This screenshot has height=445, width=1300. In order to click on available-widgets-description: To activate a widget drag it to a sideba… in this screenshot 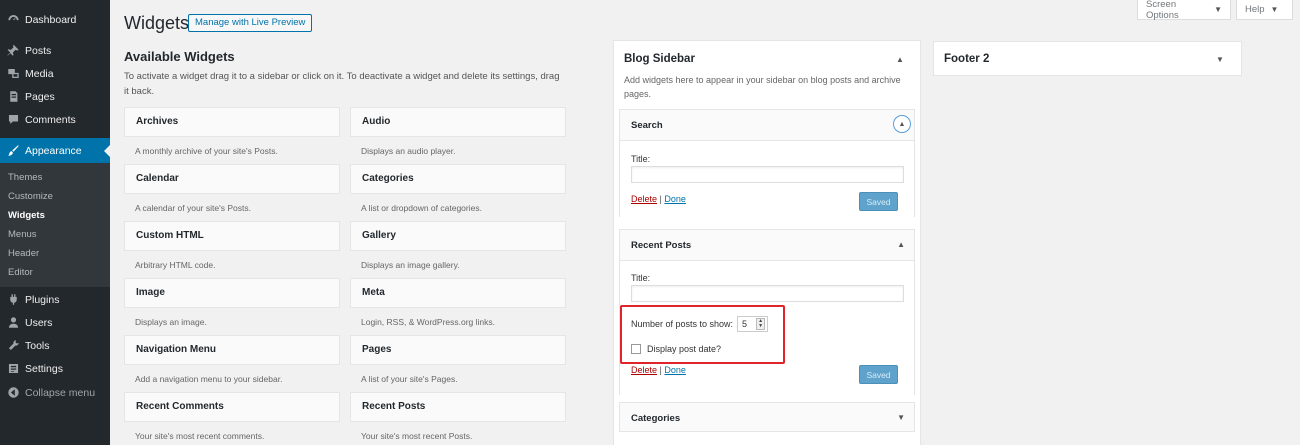, I will do `click(342, 84)`.